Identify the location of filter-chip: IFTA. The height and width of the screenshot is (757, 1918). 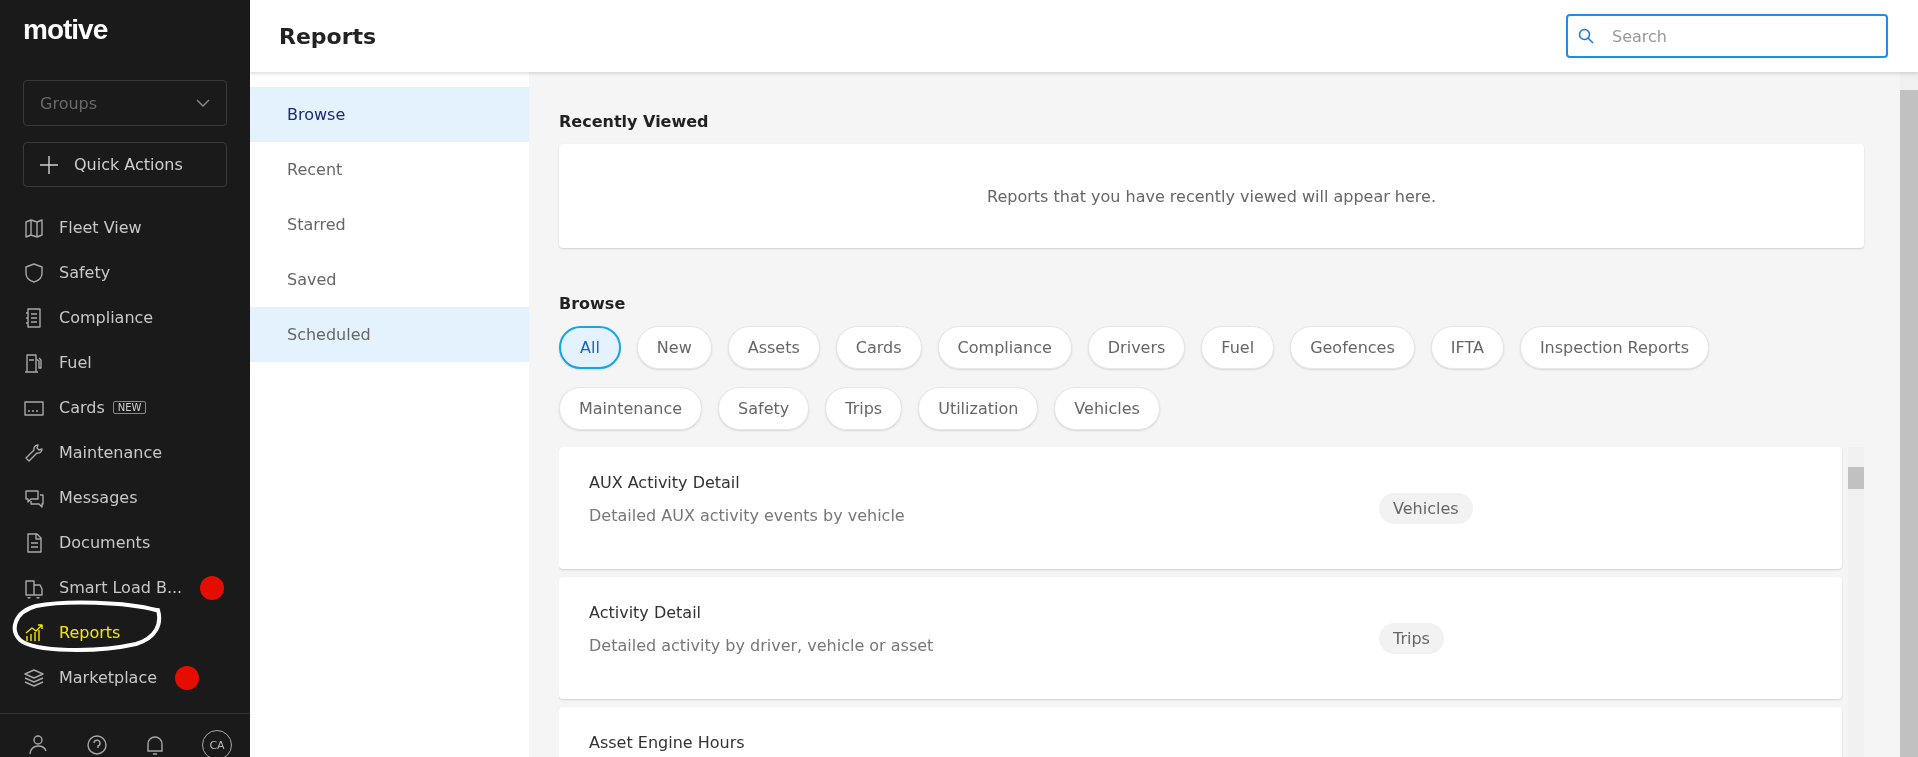
(1467, 347).